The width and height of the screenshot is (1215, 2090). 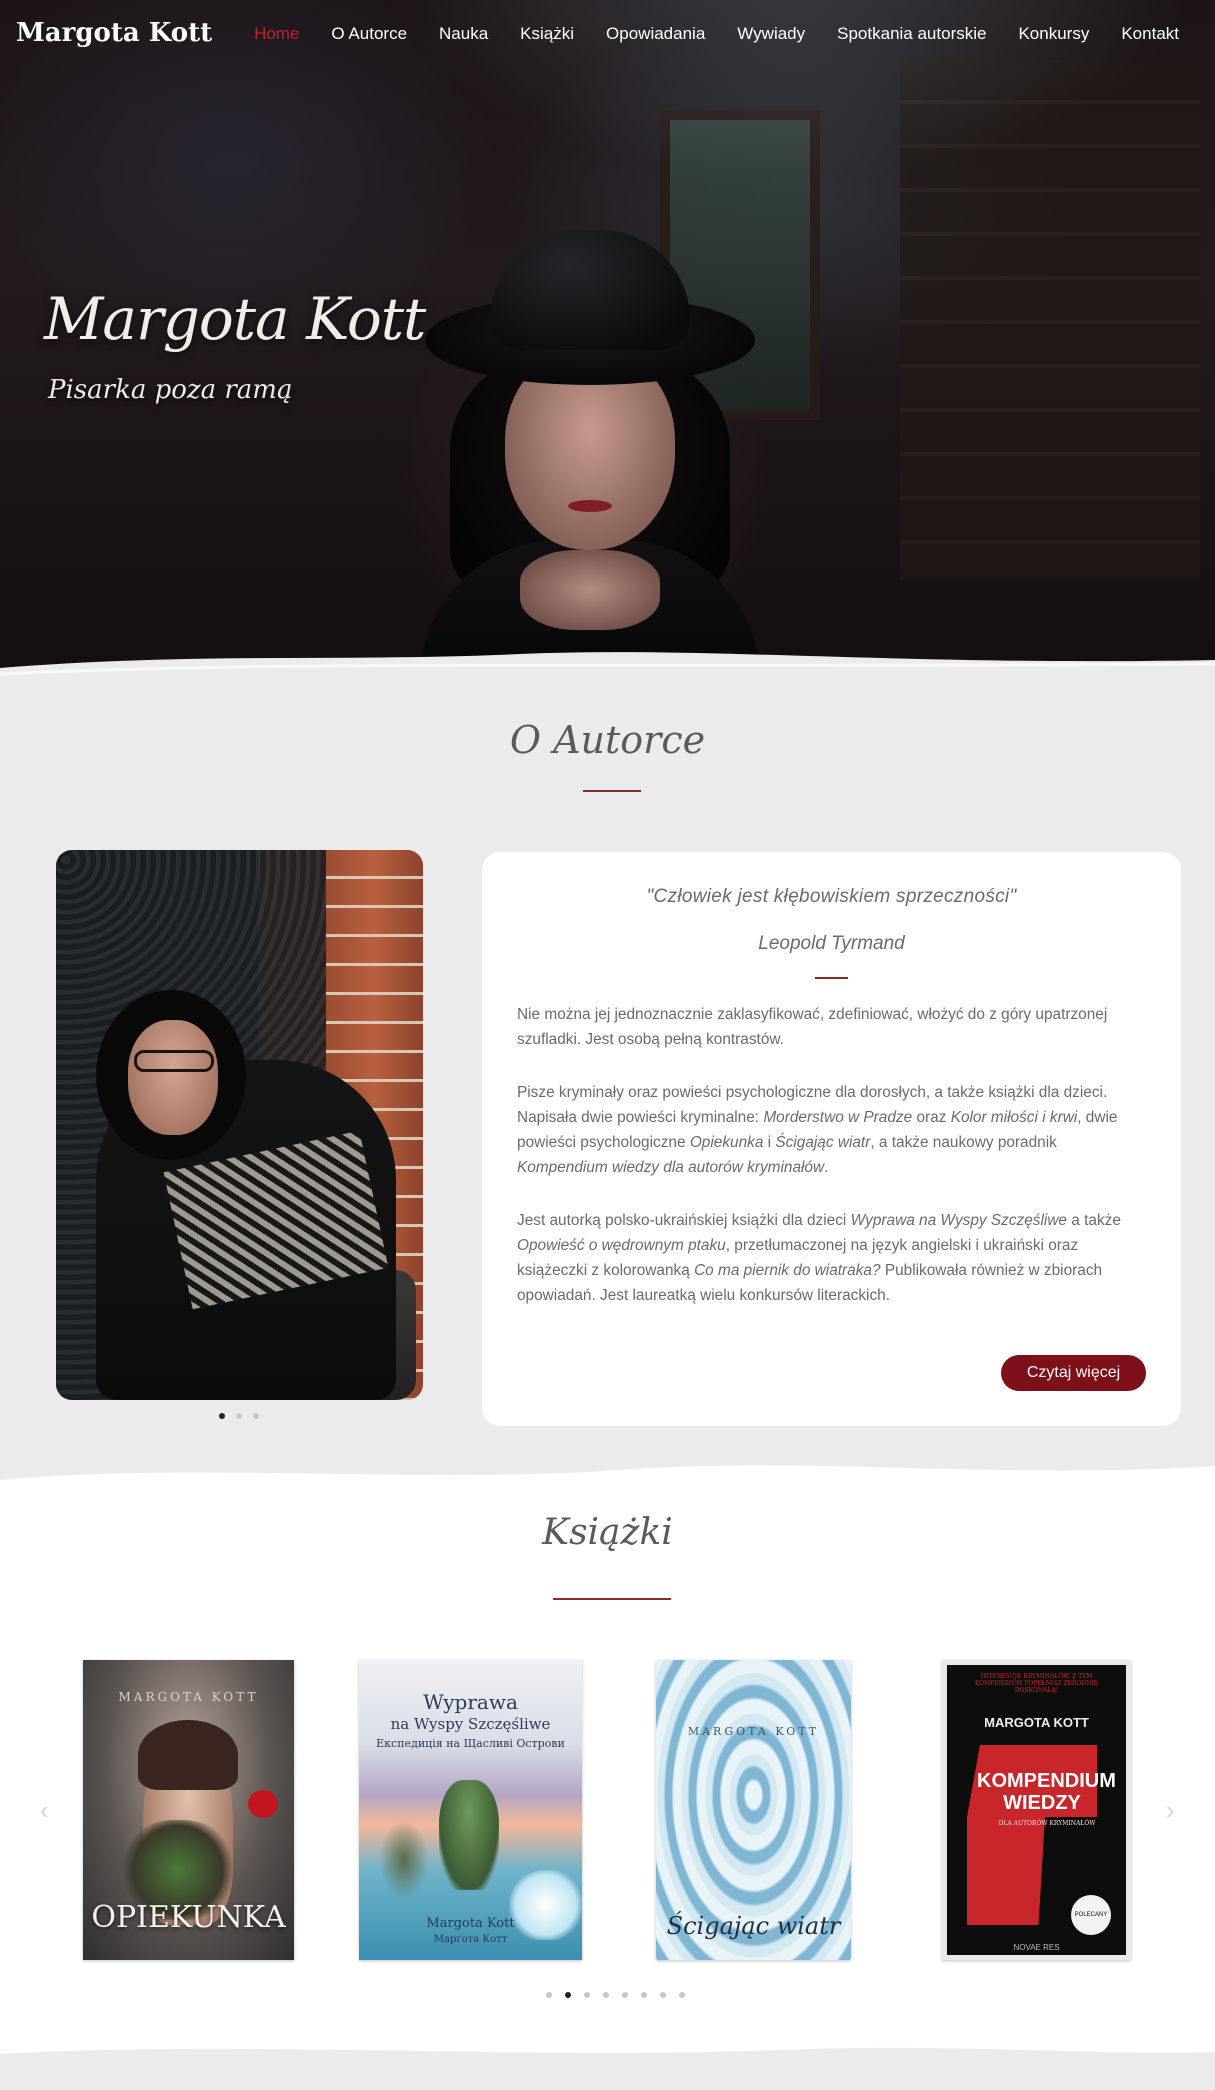 What do you see at coordinates (170, 390) in the screenshot?
I see `hero-subtitle: Pisarka poza ramą` at bounding box center [170, 390].